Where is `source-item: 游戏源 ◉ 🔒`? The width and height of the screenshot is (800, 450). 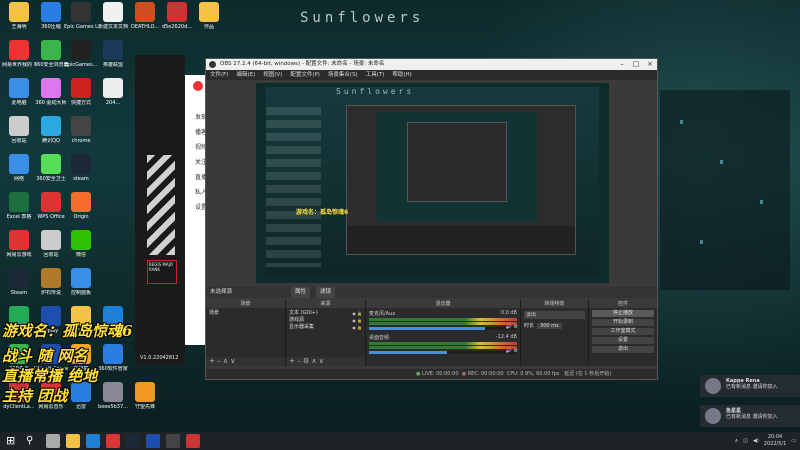 source-item: 游戏源 ◉ 🔒 is located at coordinates (325, 320).